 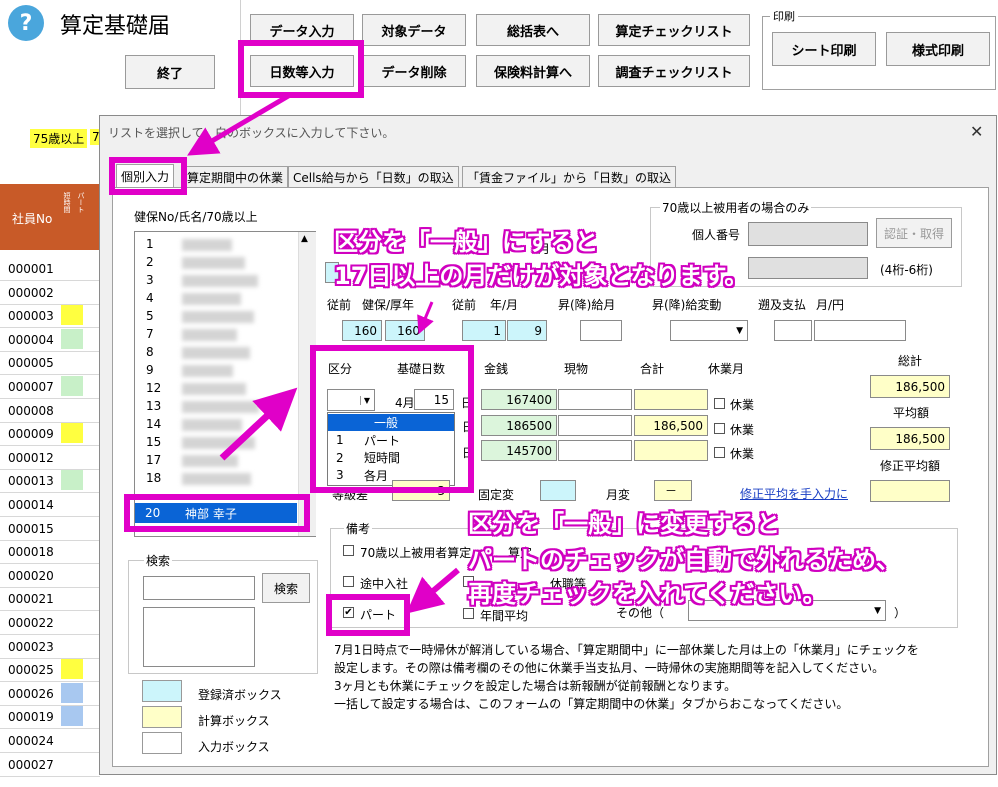 What do you see at coordinates (31, 505) in the screenshot?
I see `table-row: 000014` at bounding box center [31, 505].